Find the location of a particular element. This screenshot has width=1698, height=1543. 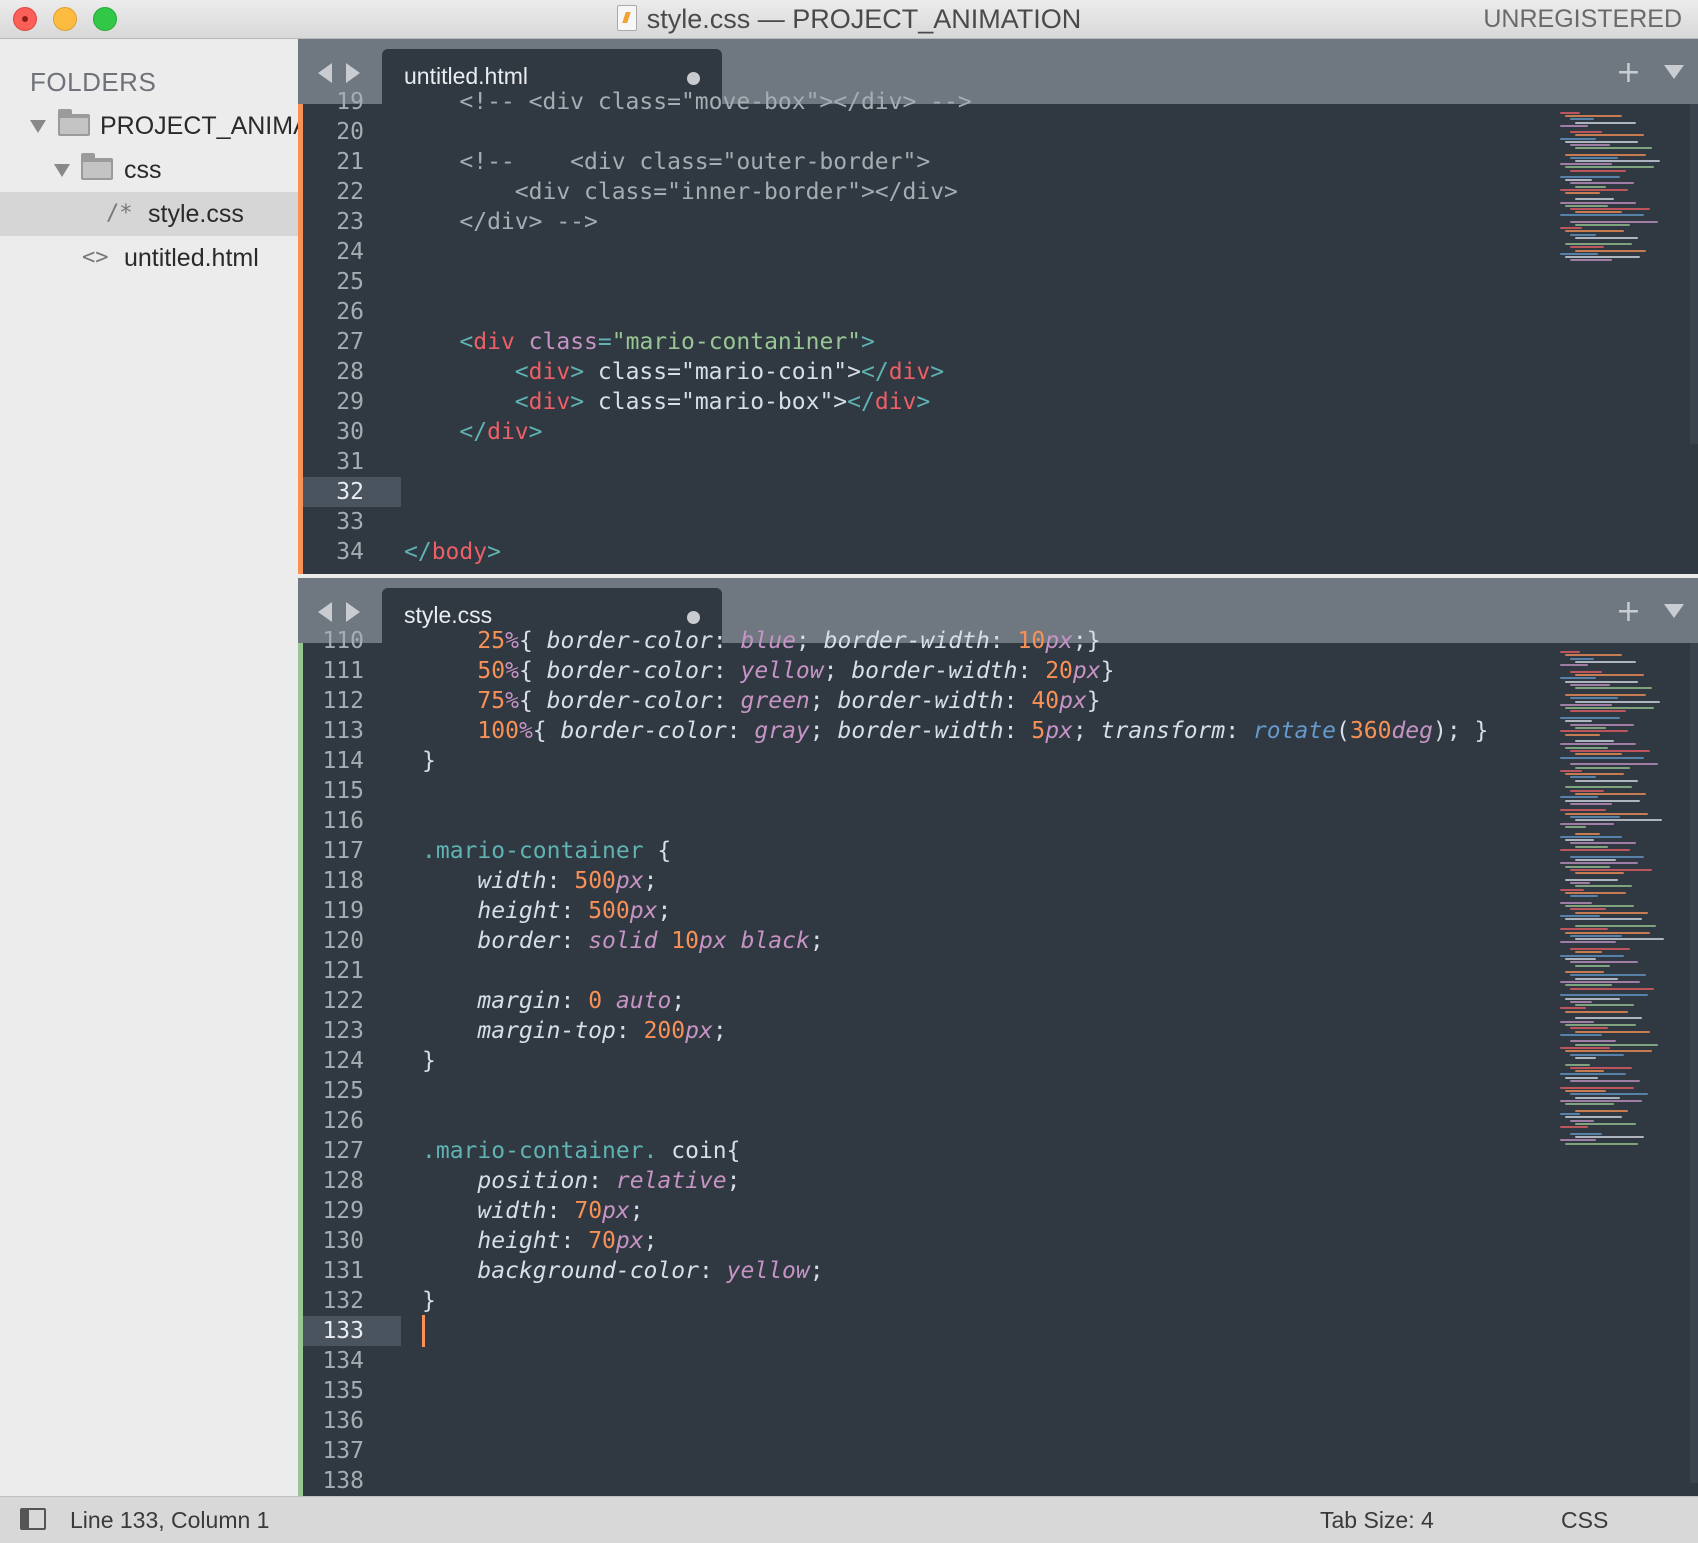

code-line: 24 is located at coordinates (998, 252).